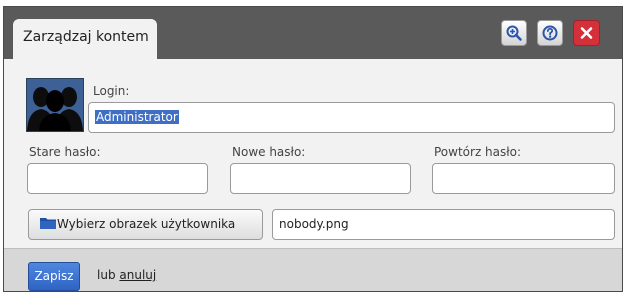 The width and height of the screenshot is (626, 295). What do you see at coordinates (48, 223) in the screenshot?
I see `folder-icon` at bounding box center [48, 223].